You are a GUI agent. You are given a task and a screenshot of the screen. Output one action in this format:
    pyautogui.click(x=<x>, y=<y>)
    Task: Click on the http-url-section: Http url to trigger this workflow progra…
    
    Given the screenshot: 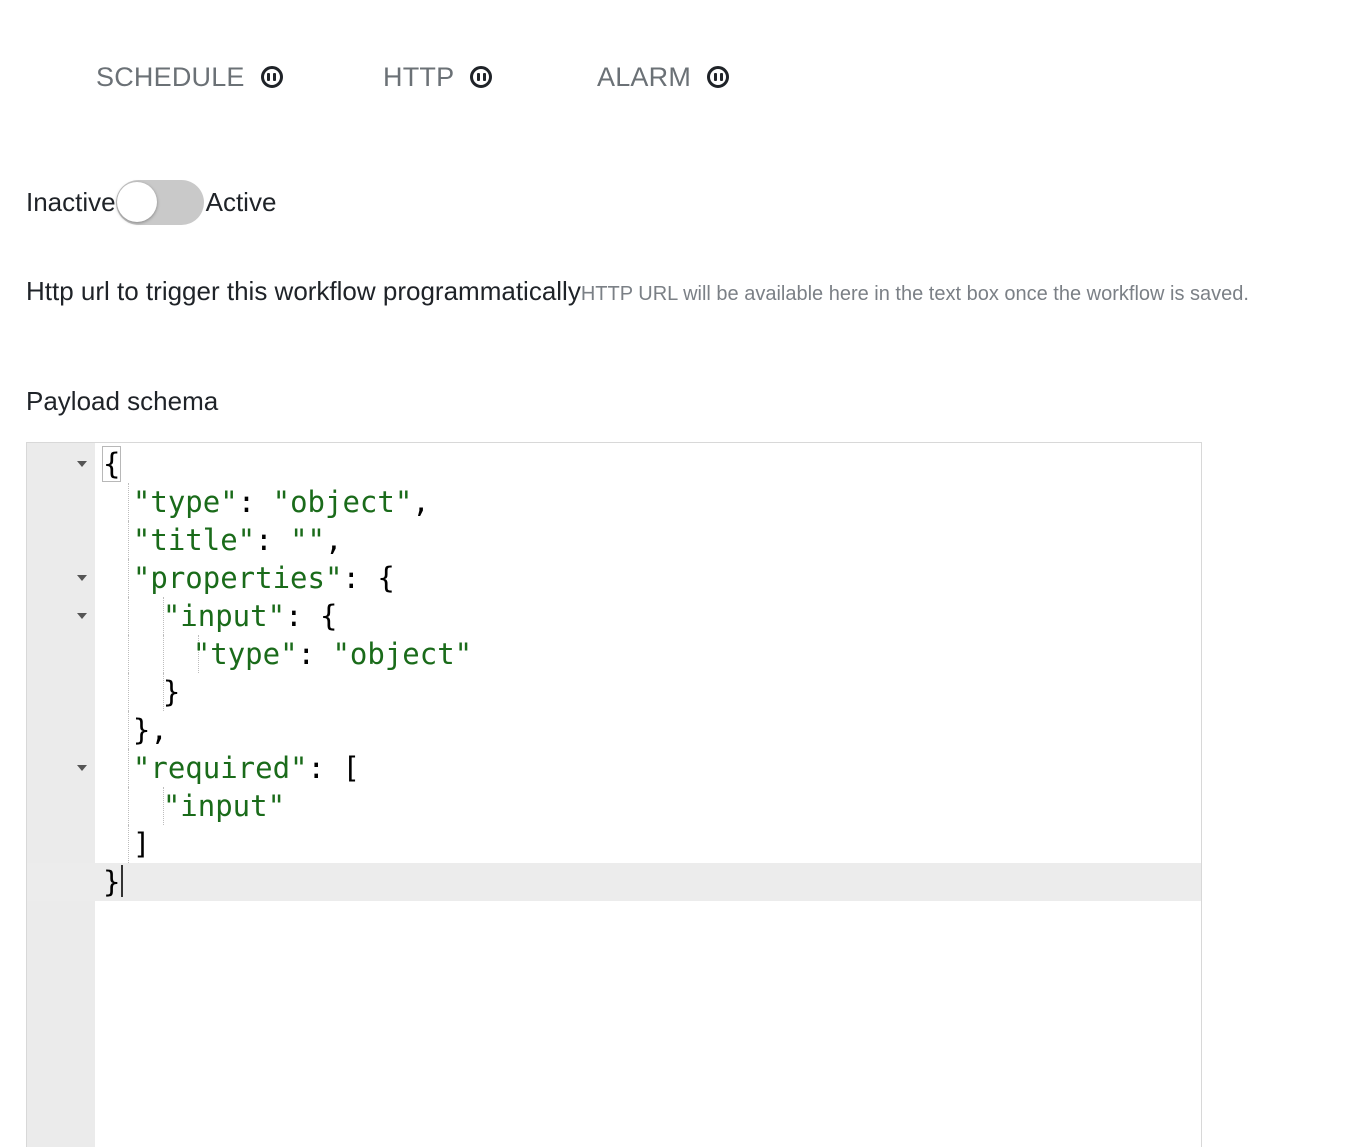 What is the action you would take?
    pyautogui.click(x=676, y=293)
    